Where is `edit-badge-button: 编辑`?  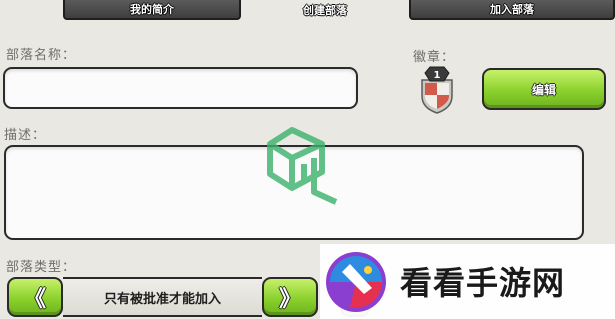 edit-badge-button: 编辑 is located at coordinates (544, 89).